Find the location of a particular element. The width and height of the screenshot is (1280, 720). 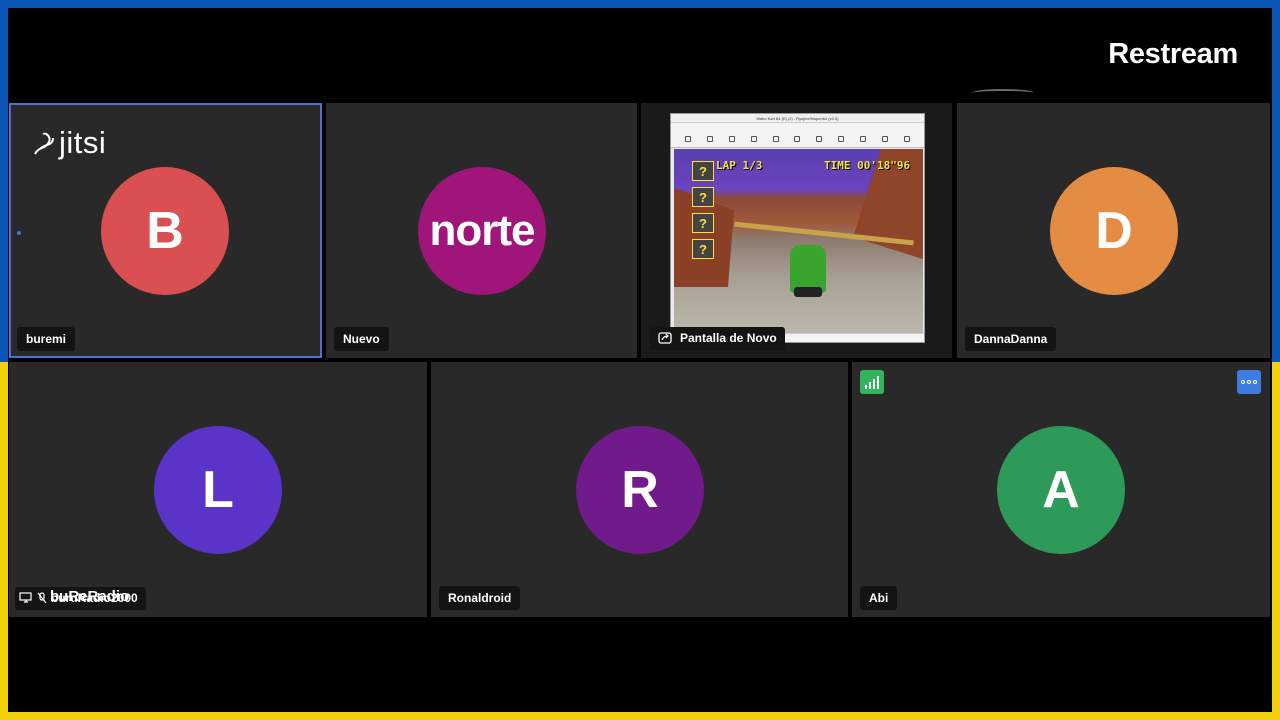

avatar-initial: B is located at coordinates (165, 231).